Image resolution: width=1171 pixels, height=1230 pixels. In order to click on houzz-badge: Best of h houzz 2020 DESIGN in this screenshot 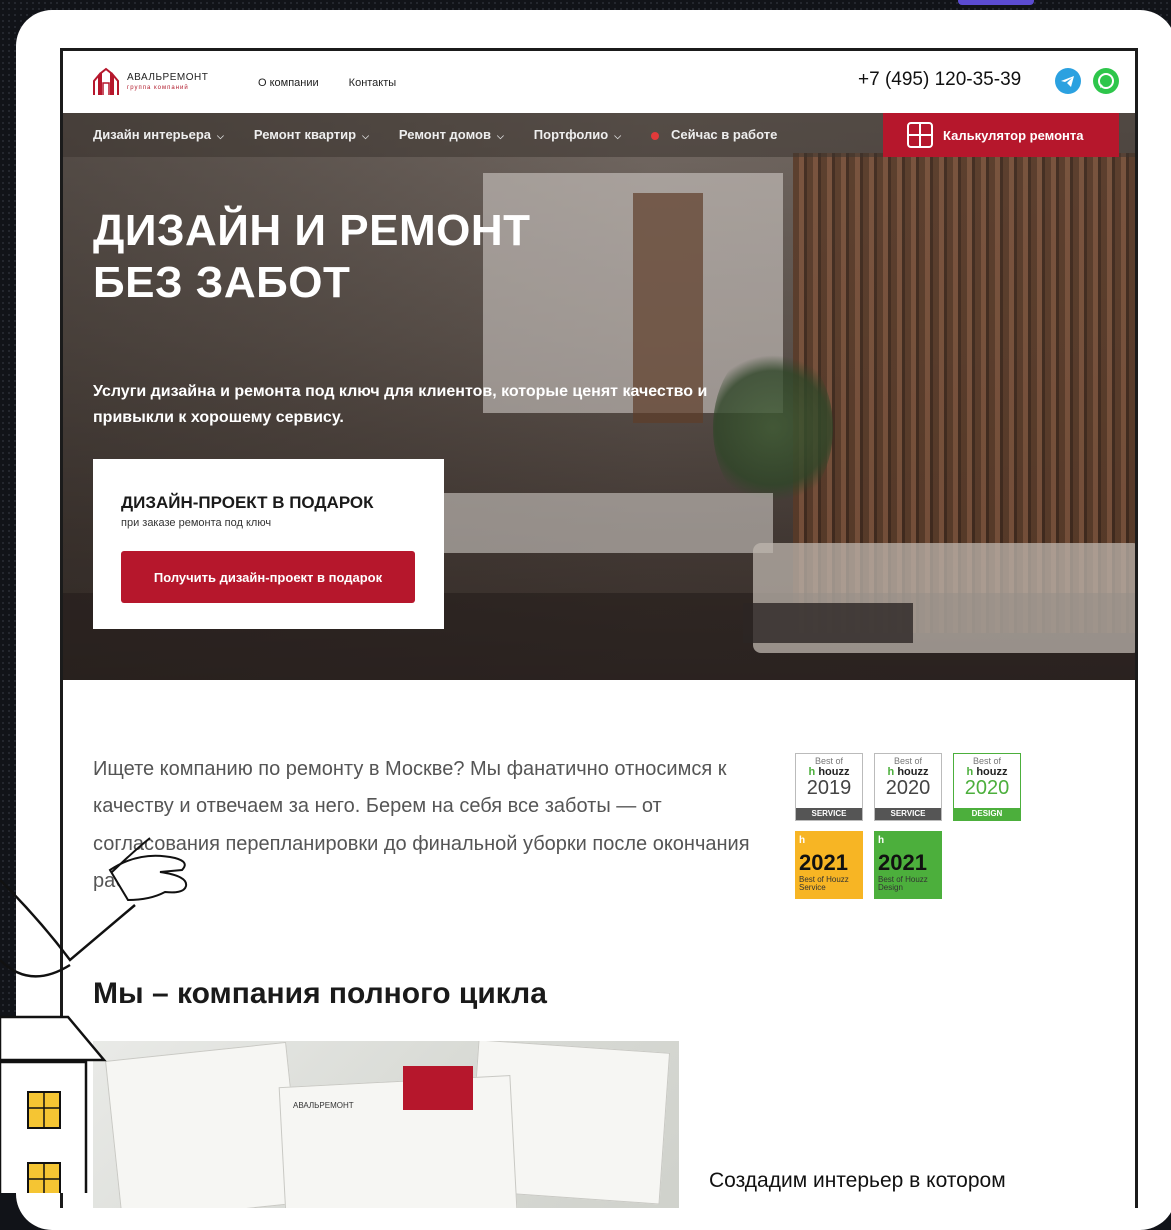, I will do `click(987, 787)`.